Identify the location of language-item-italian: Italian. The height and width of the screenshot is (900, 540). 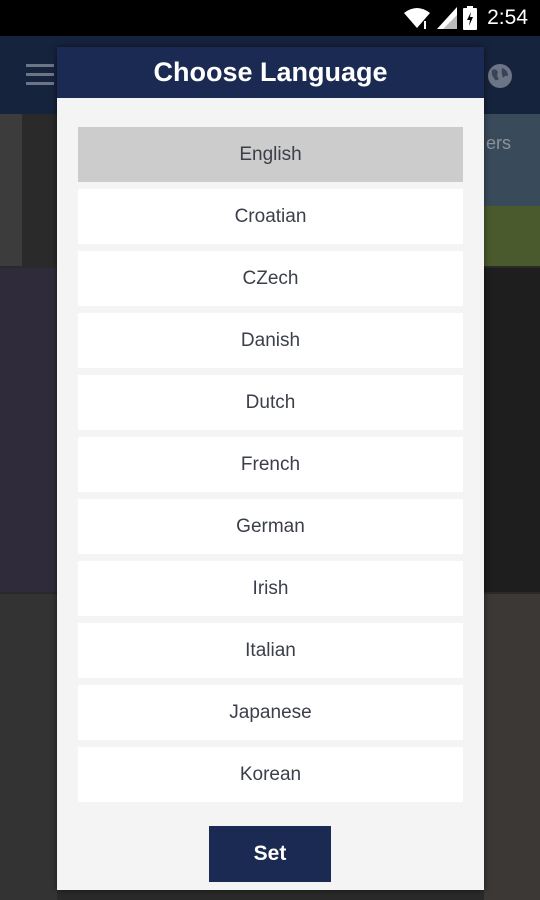
(270, 650).